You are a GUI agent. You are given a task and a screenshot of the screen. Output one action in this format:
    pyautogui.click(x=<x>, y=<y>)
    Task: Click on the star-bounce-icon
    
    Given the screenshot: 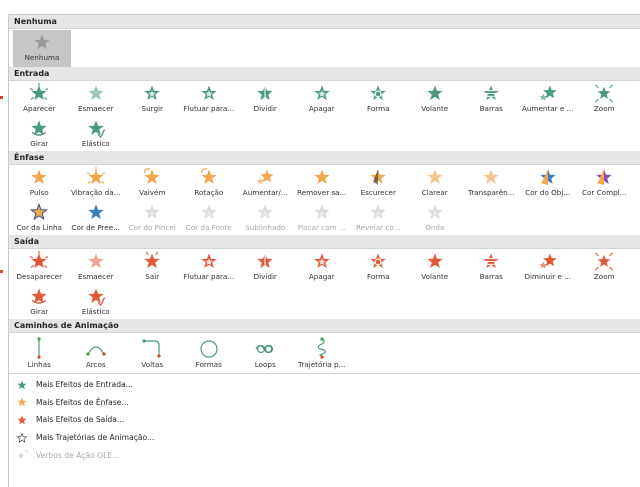 What is the action you would take?
    pyautogui.click(x=96, y=129)
    